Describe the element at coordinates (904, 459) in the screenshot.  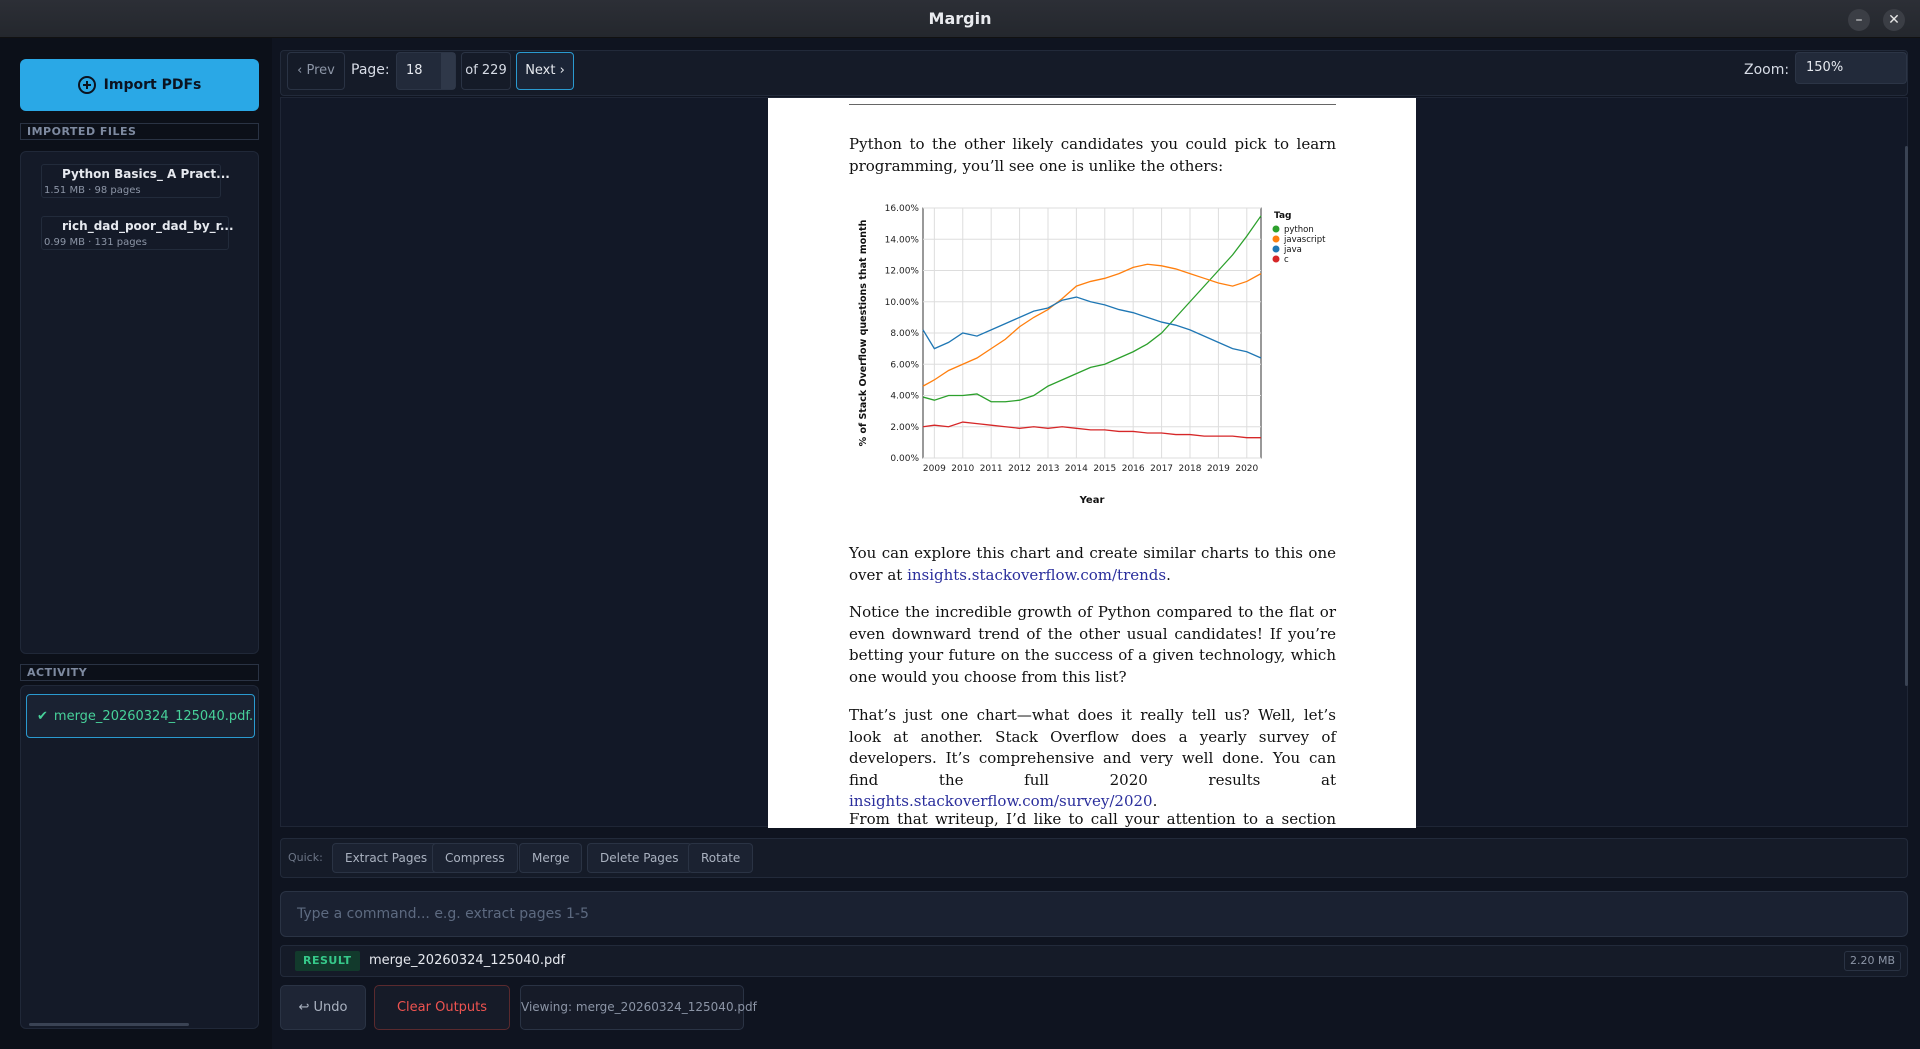
I see `y-tick-label: 0.00%` at that location.